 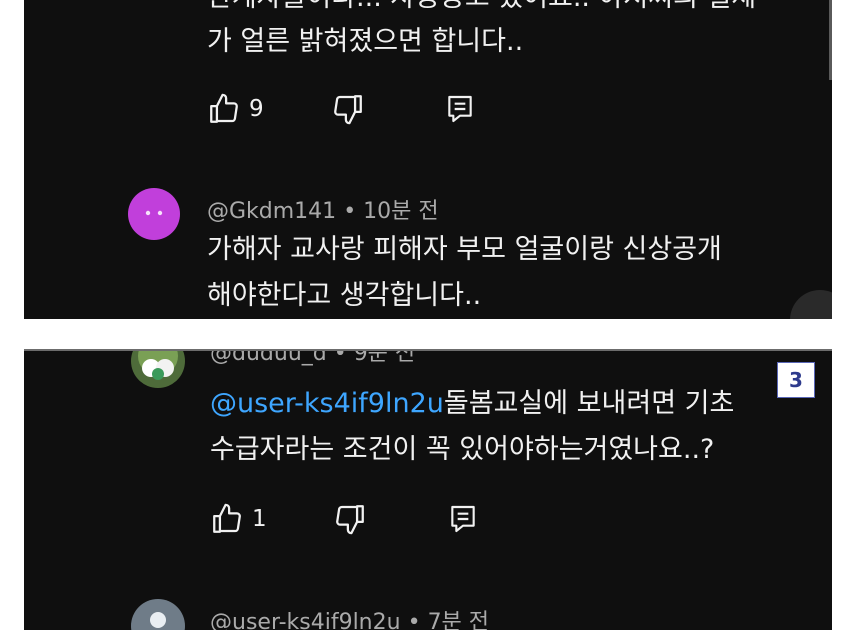 What do you see at coordinates (458, 620) in the screenshot?
I see `comment-time: 7분 전` at bounding box center [458, 620].